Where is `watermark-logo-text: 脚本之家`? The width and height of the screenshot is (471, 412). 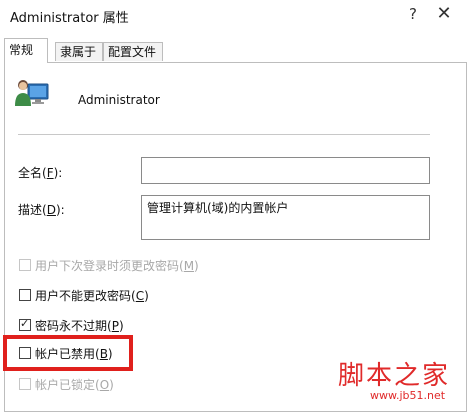
watermark-logo-text: 脚本之家 is located at coordinates (394, 376).